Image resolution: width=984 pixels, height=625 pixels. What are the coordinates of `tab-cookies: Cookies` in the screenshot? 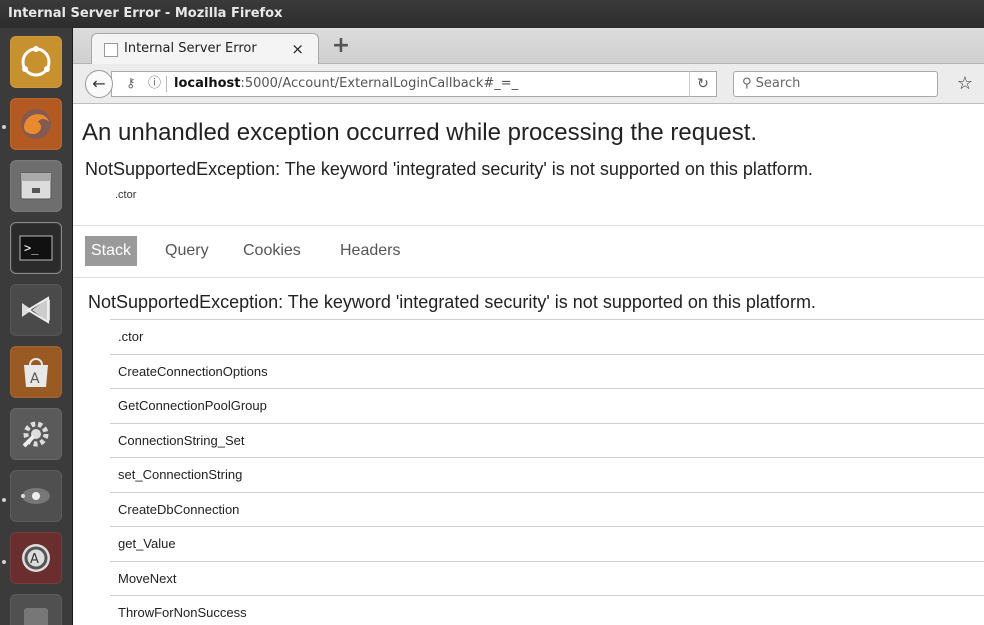 It's located at (272, 251).